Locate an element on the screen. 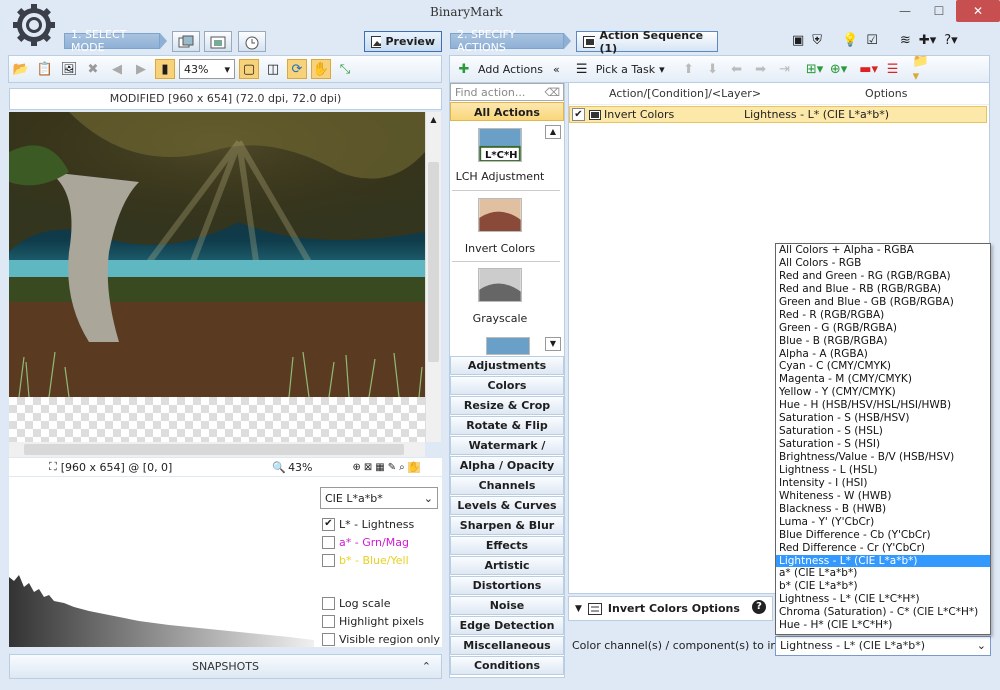 This screenshot has height=690, width=1000. specify-actions-label: 2. SPECIFY ACTIONS is located at coordinates (507, 41).